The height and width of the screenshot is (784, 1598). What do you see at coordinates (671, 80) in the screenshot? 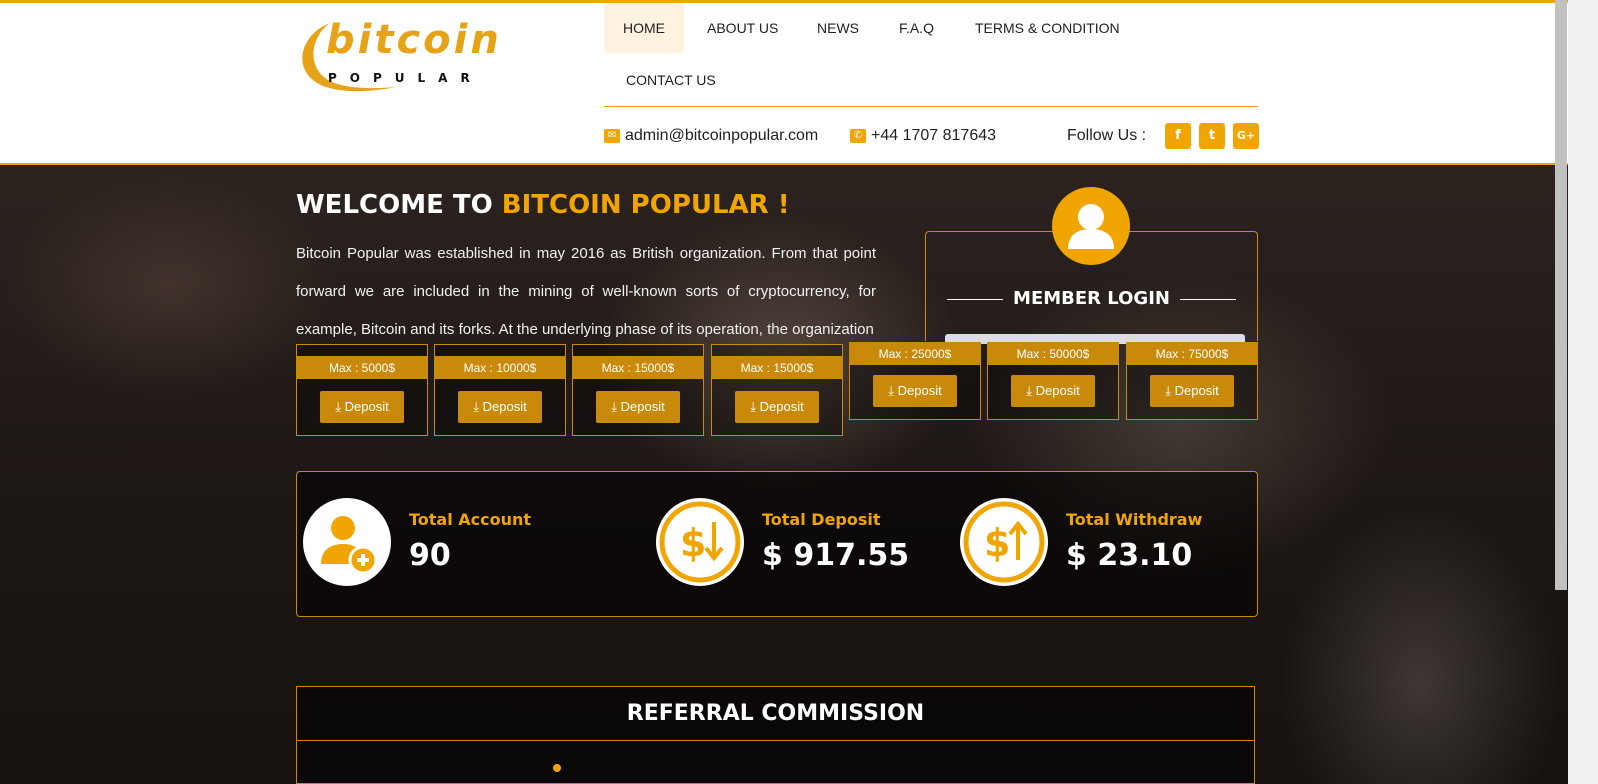
I see `nav-contact-us: CONTACT US` at bounding box center [671, 80].